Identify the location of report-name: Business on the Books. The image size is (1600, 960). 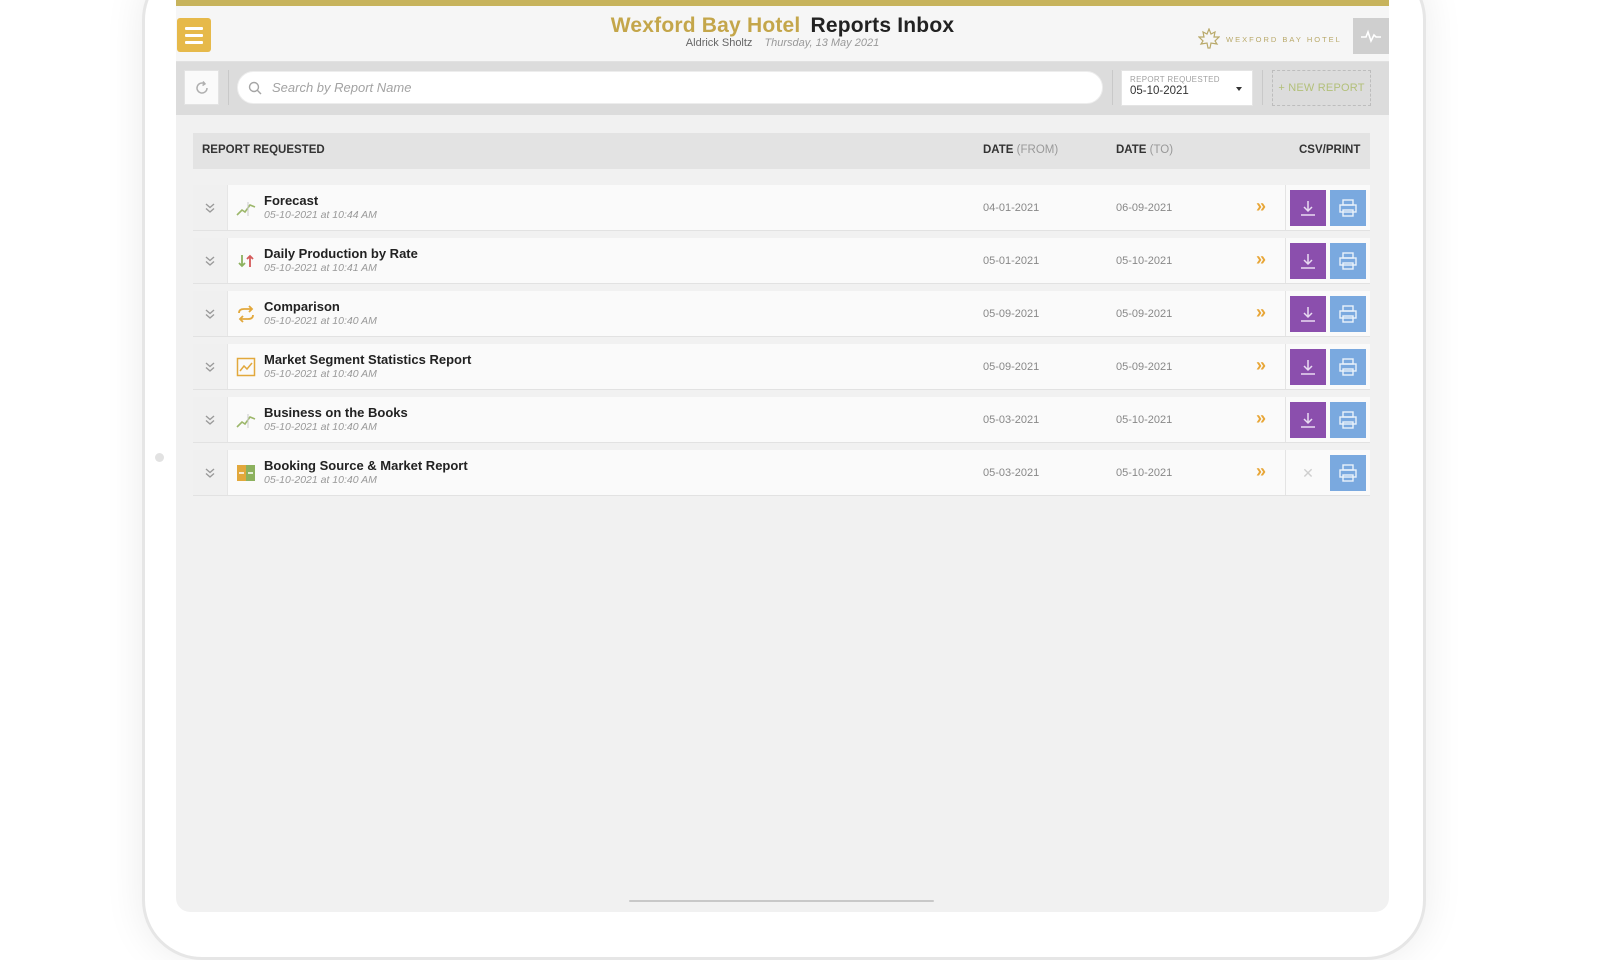
(336, 412).